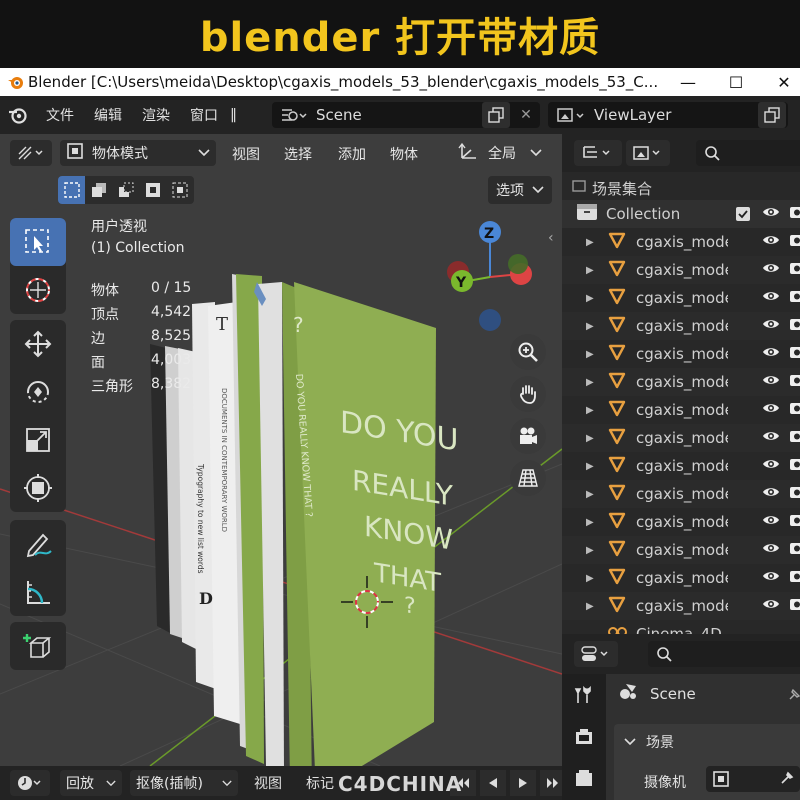 The width and height of the screenshot is (800, 800). I want to click on menu-file: 文件, so click(60, 115).